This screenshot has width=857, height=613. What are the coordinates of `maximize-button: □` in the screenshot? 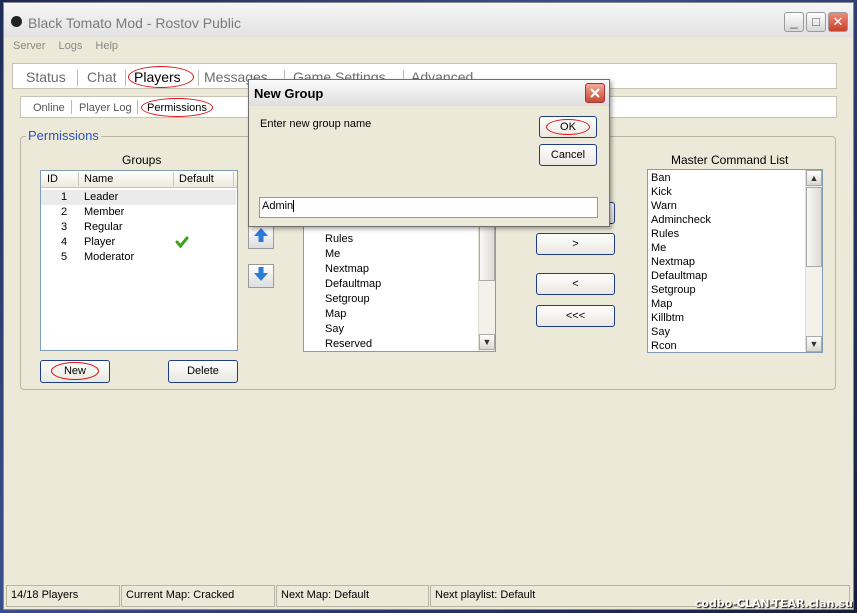 It's located at (816, 22).